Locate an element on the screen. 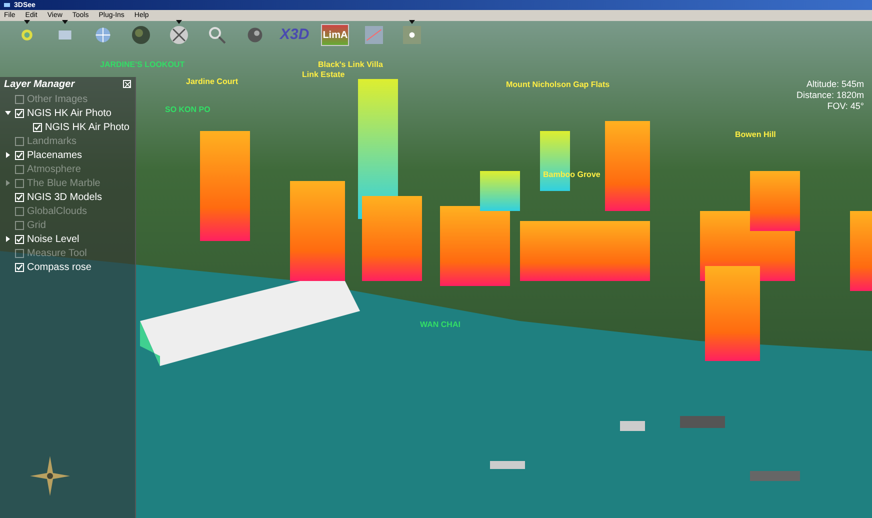 The image size is (872, 518). place-label: Link Estate is located at coordinates (323, 75).